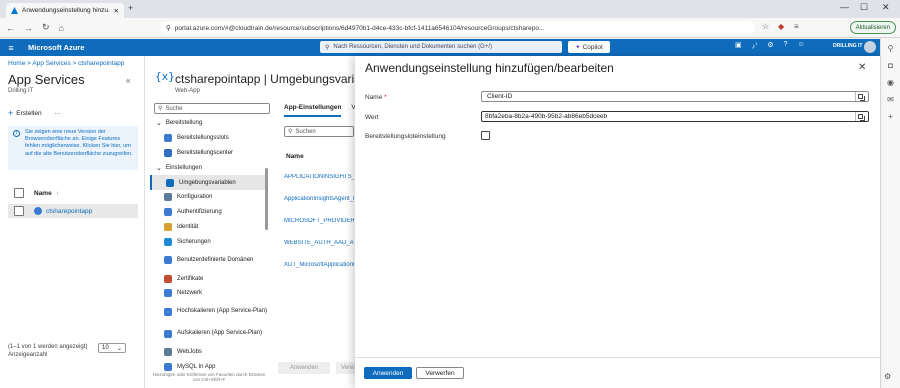 The width and height of the screenshot is (900, 388). Describe the element at coordinates (786, 45) in the screenshot. I see `help-icon: ?` at that location.